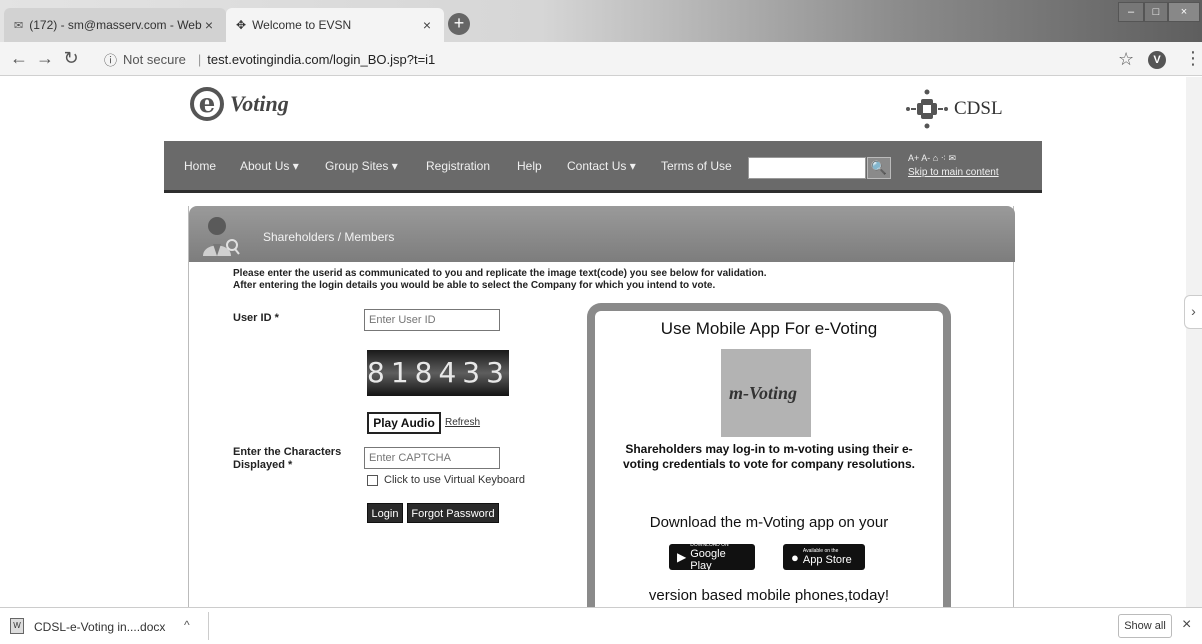 Image resolution: width=1202 pixels, height=644 pixels. What do you see at coordinates (19, 58) in the screenshot?
I see `back-arrow-icon: ←` at bounding box center [19, 58].